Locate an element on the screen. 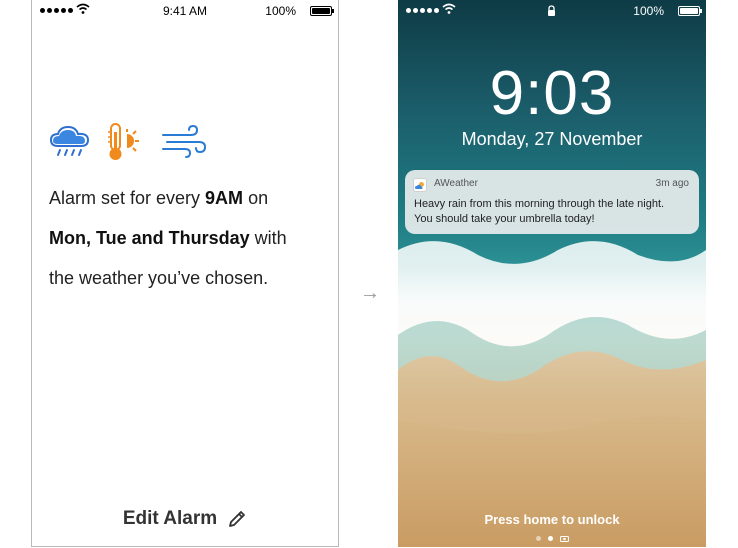  alarm-time: 9AM is located at coordinates (224, 198).